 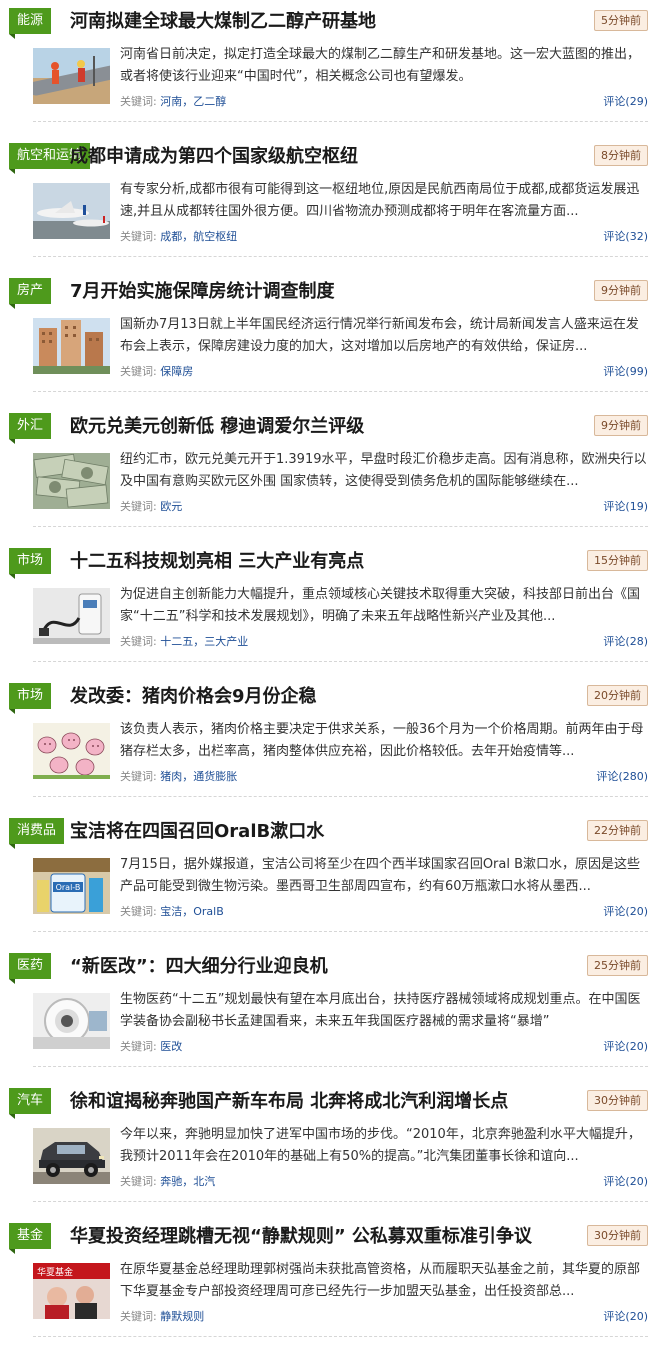 I want to click on keyword-list: 静默规则, so click(x=180, y=1316).